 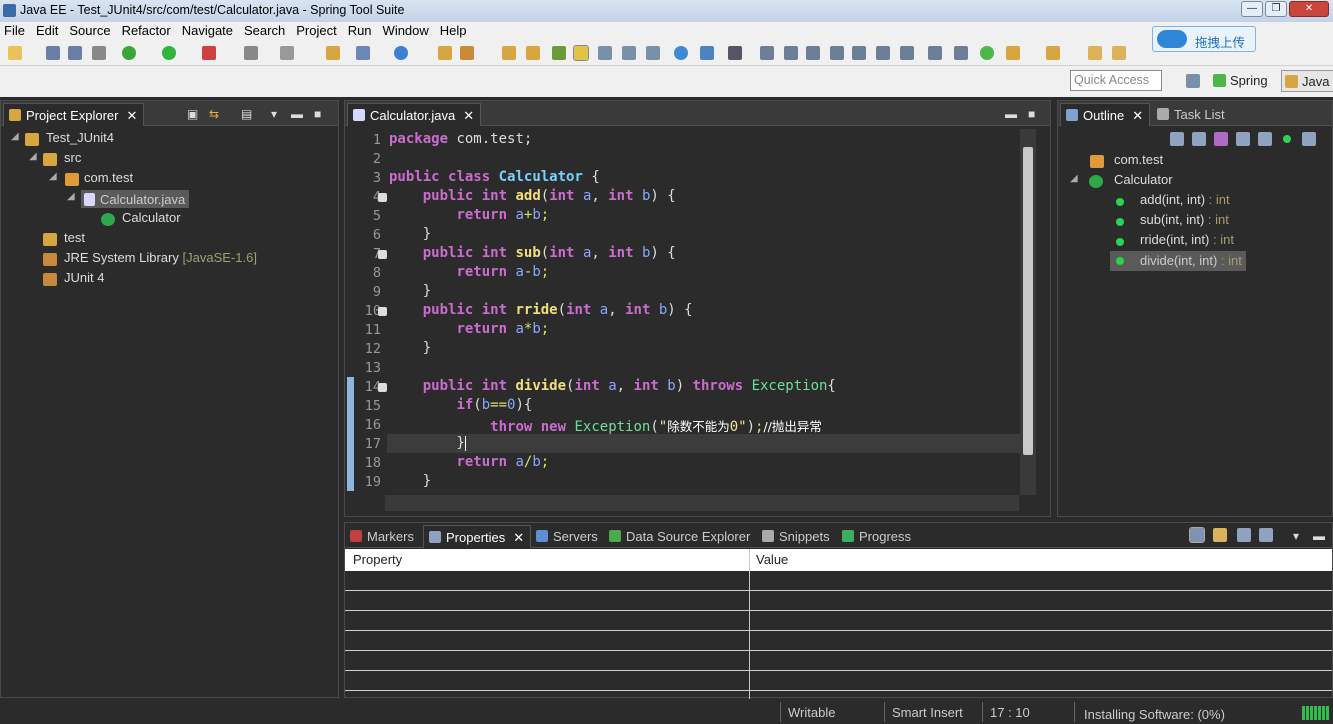 What do you see at coordinates (1241, 81) in the screenshot?
I see `perspective-spring: Spring` at bounding box center [1241, 81].